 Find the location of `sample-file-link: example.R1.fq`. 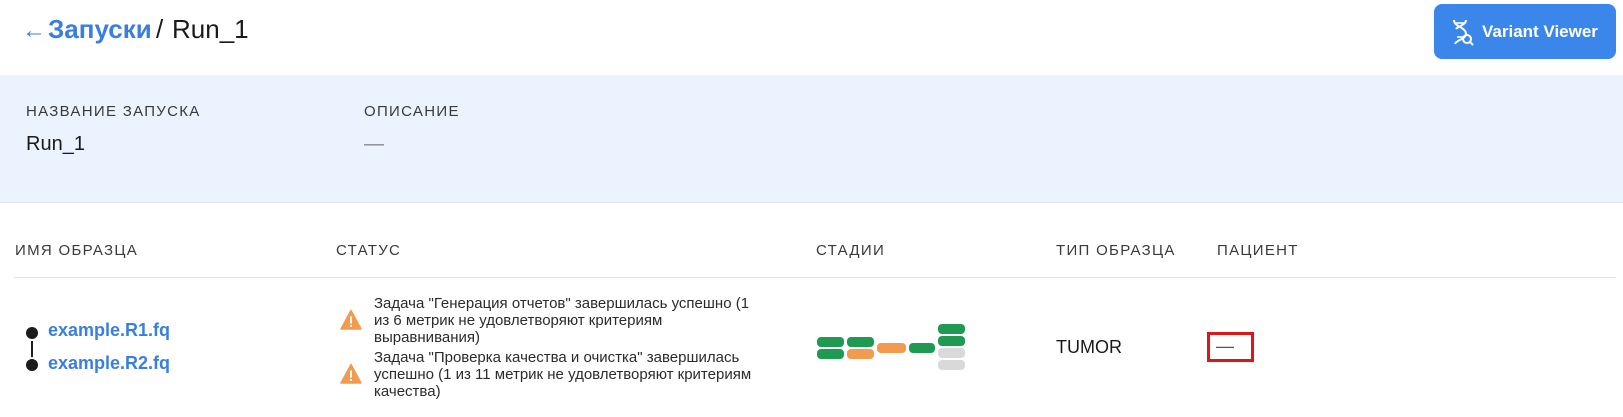

sample-file-link: example.R1.fq is located at coordinates (109, 330).